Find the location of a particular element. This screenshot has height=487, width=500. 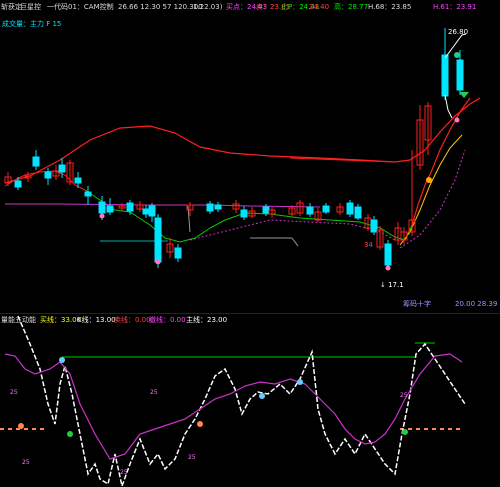

oscillator-number-3: 25 is located at coordinates (404, 395).